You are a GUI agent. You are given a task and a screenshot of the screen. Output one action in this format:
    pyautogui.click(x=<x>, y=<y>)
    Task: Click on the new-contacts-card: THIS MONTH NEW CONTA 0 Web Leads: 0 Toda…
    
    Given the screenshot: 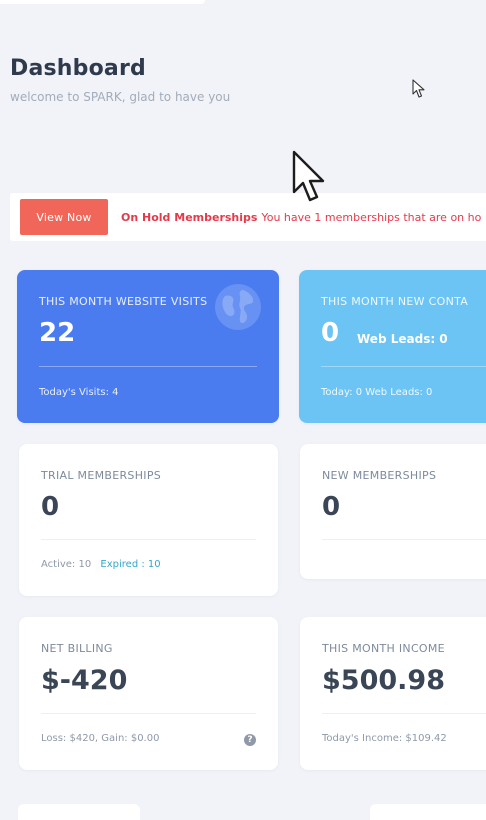 What is the action you would take?
    pyautogui.click(x=392, y=346)
    